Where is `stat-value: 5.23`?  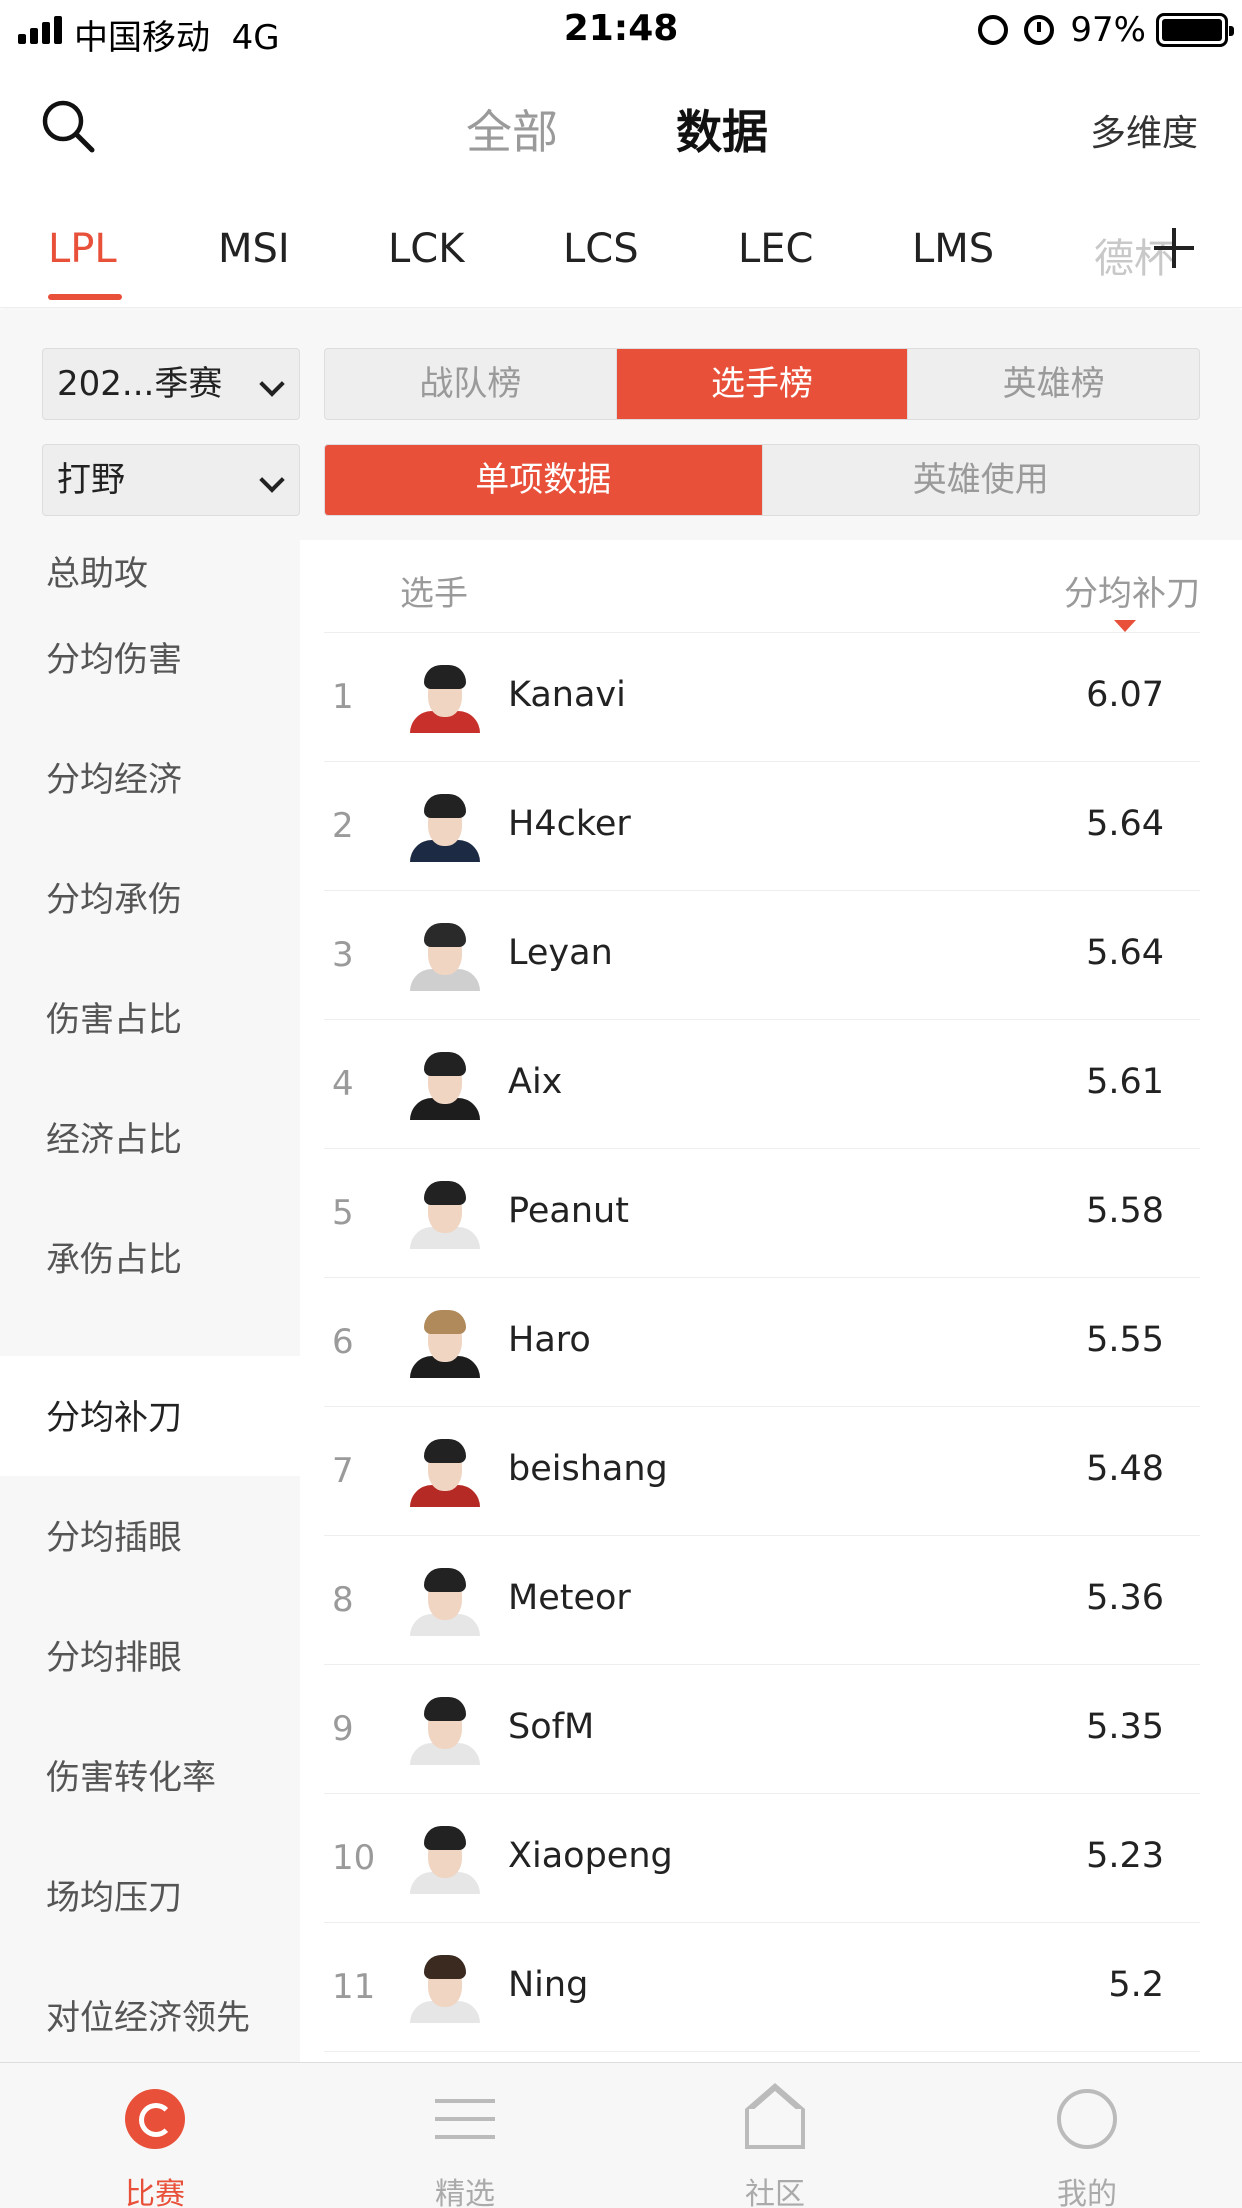 stat-value: 5.23 is located at coordinates (1125, 1856).